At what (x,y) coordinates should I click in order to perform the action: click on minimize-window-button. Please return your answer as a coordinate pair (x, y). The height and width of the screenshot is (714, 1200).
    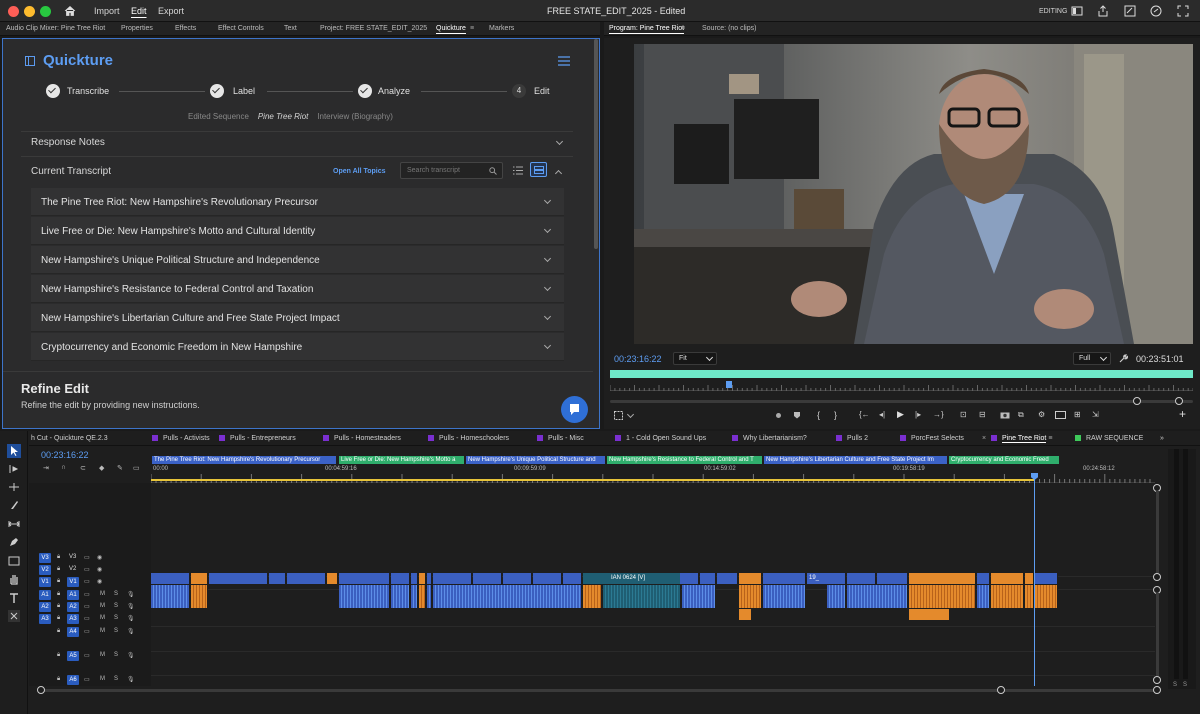
    Looking at the image, I should click on (29, 11).